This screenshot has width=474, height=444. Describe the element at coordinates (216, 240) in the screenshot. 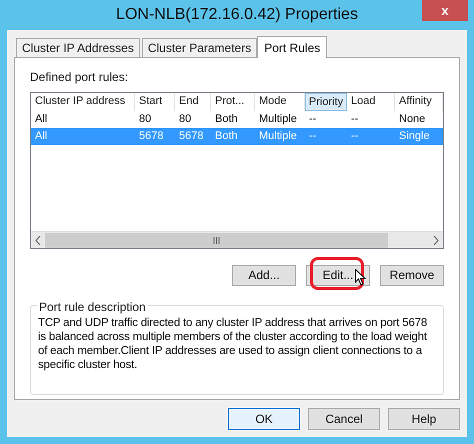

I see `scrollbar-thumb` at that location.